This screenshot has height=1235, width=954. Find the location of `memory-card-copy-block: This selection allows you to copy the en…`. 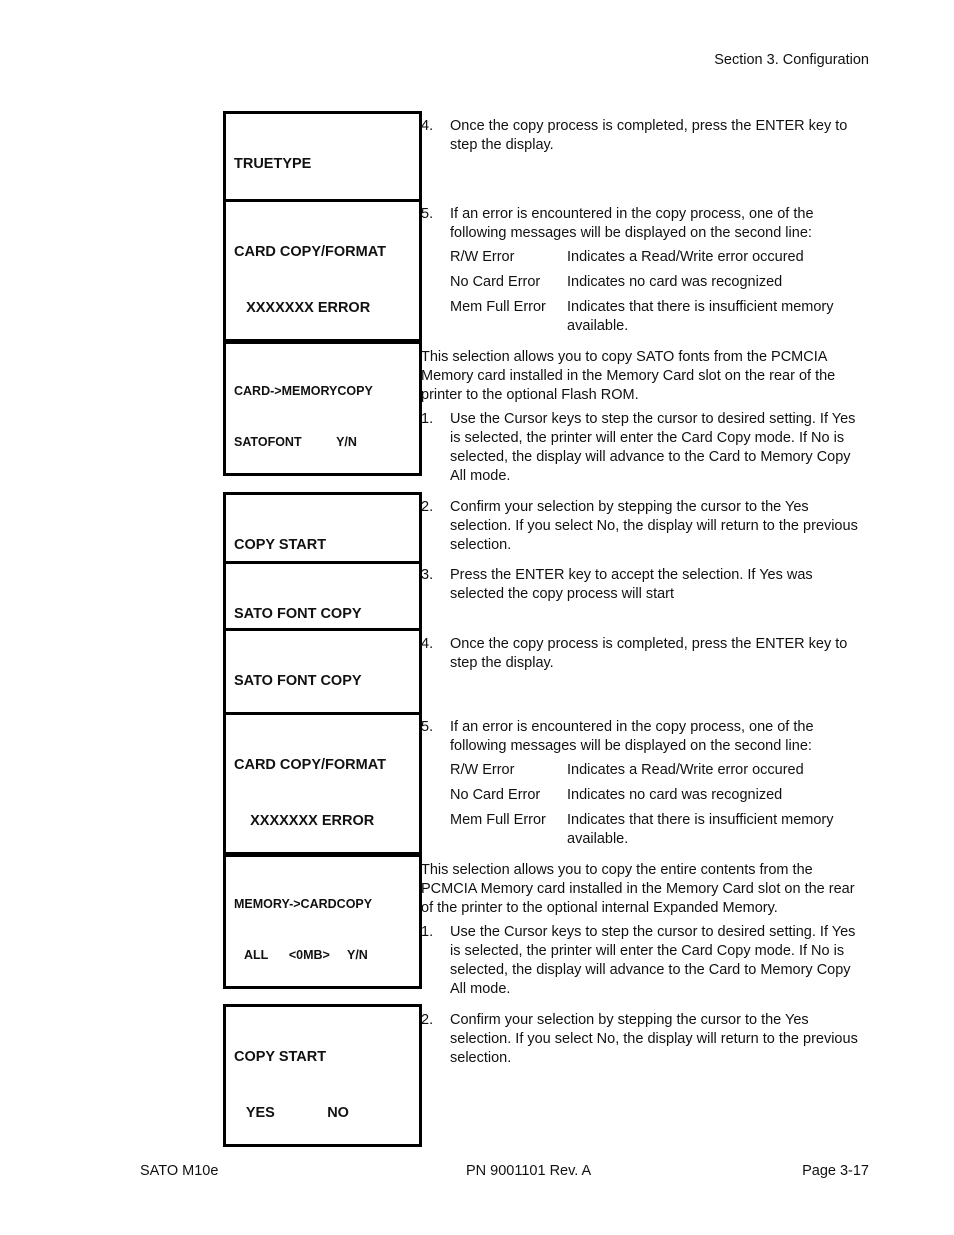

memory-card-copy-block: This selection allows you to copy the en… is located at coordinates (643, 930).